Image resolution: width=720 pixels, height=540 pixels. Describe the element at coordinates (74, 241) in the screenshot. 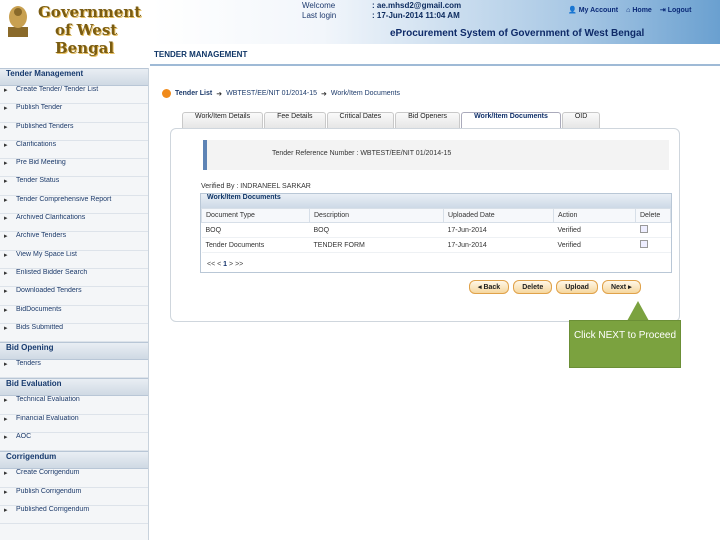

I see `sidebar-item-archive-tenders: Archive Tenders` at that location.